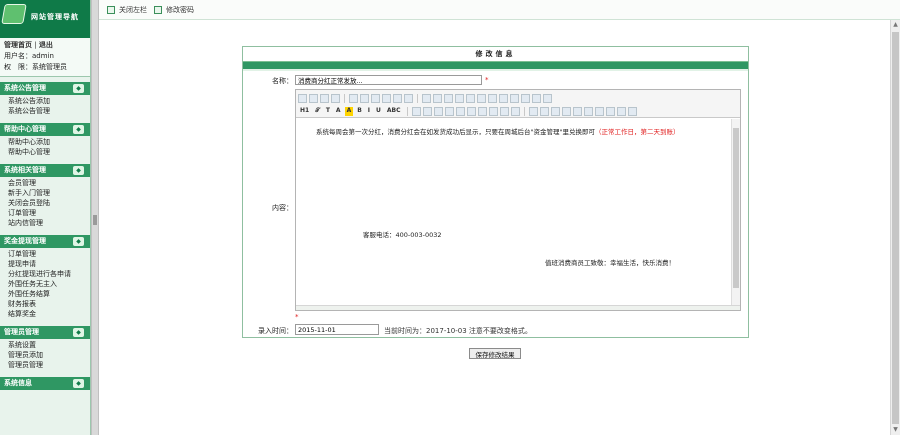 Image resolution: width=900 pixels, height=435 pixels. What do you see at coordinates (49, 274) in the screenshot?
I see `sidebar-item: 分红提现进行各申请` at bounding box center [49, 274].